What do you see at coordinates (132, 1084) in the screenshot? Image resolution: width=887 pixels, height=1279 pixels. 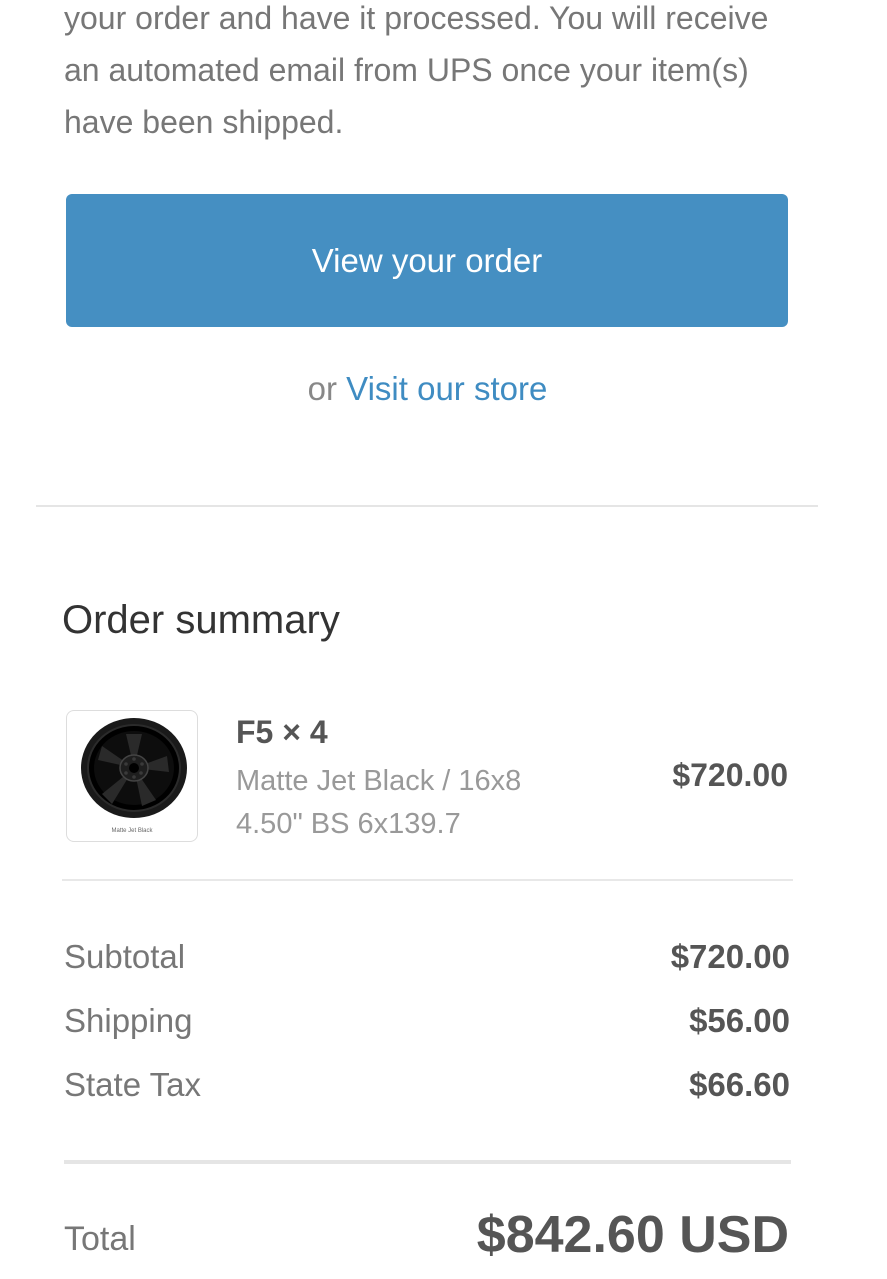 I see `state-tax-label: State Tax` at bounding box center [132, 1084].